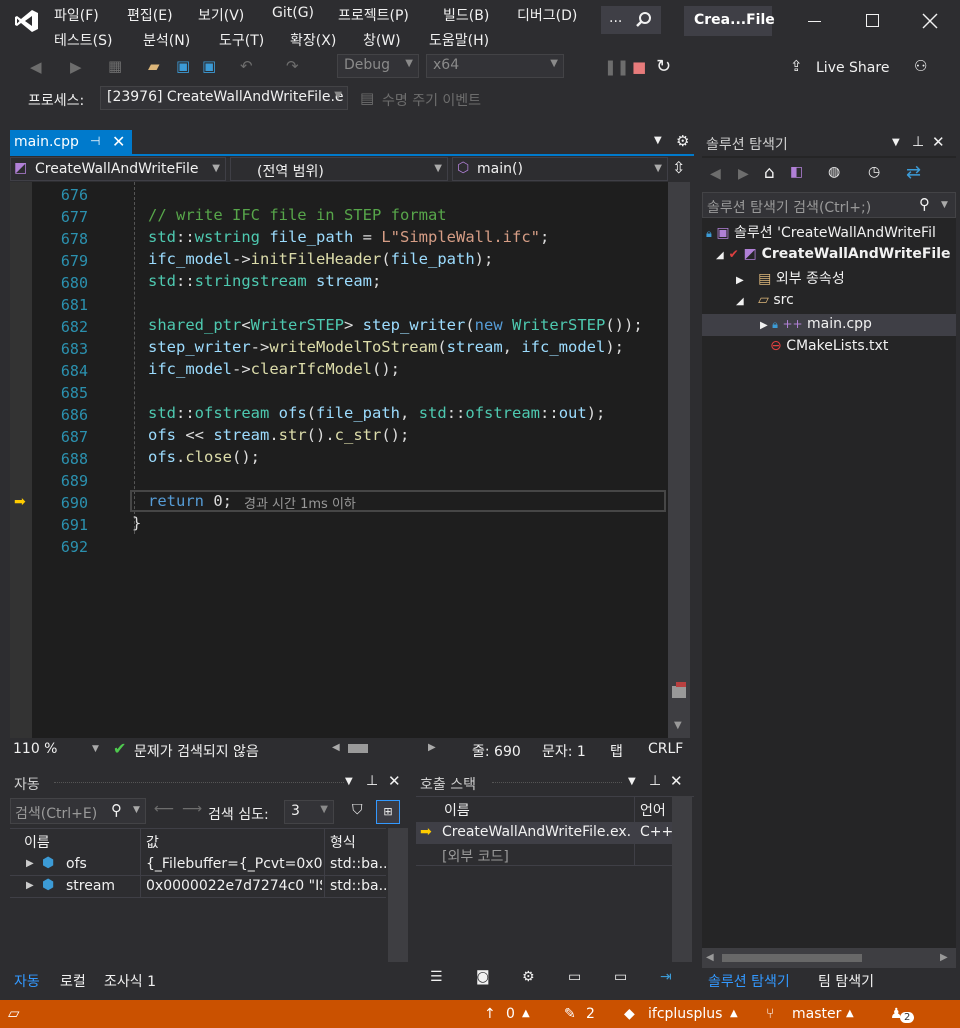 Image resolution: width=960 pixels, height=1028 pixels. What do you see at coordinates (154, 66) in the screenshot?
I see `open-folder-icon: ▰` at bounding box center [154, 66].